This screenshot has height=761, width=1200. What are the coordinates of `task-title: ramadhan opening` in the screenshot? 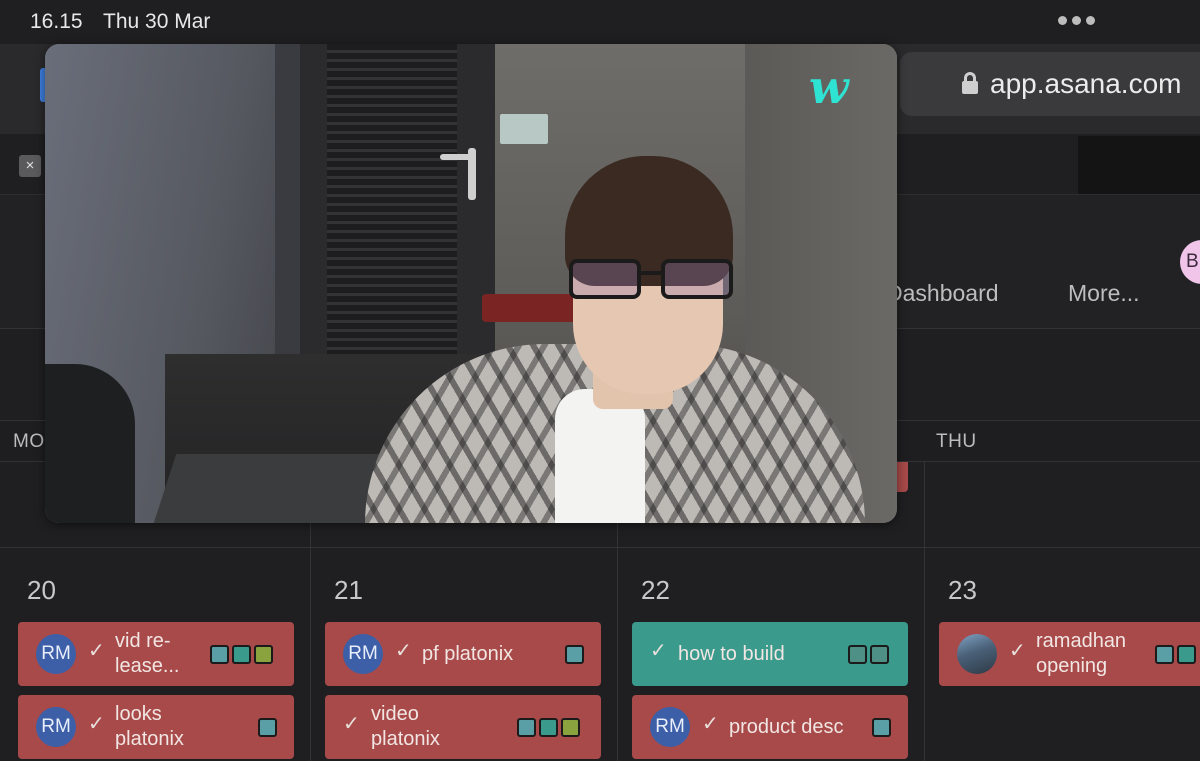 It's located at (1081, 653).